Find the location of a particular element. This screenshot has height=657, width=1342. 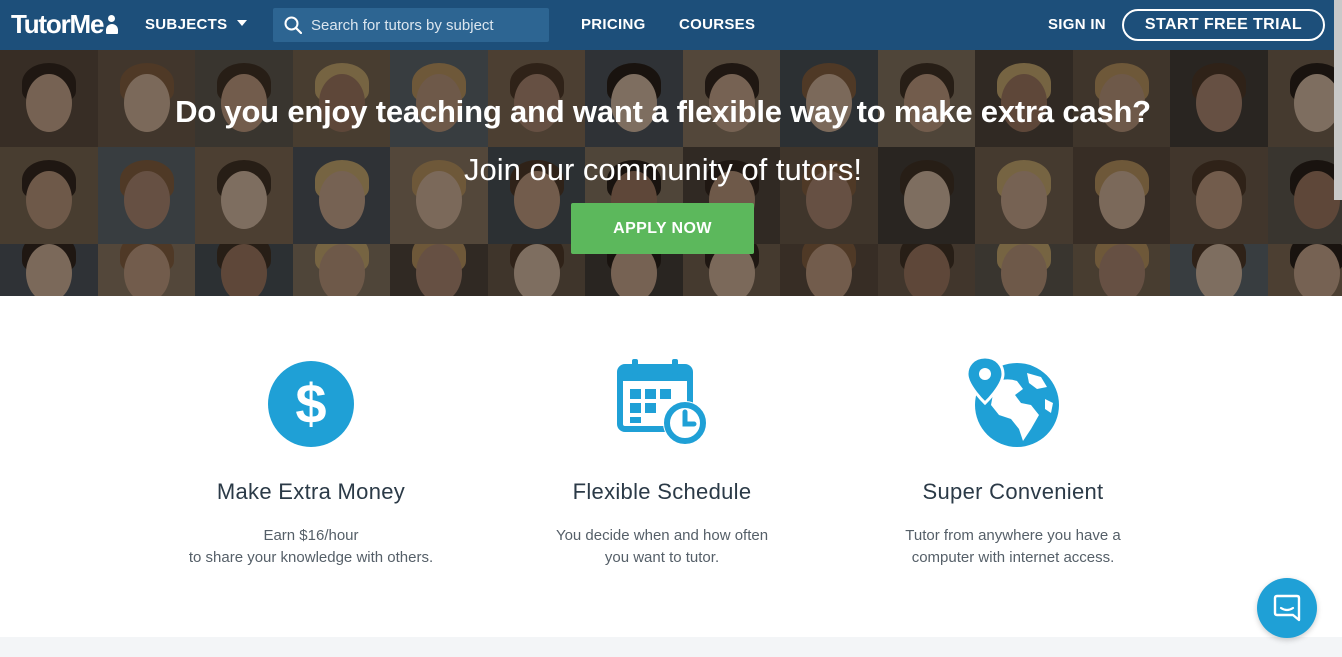

footer-strip is located at coordinates (671, 647).